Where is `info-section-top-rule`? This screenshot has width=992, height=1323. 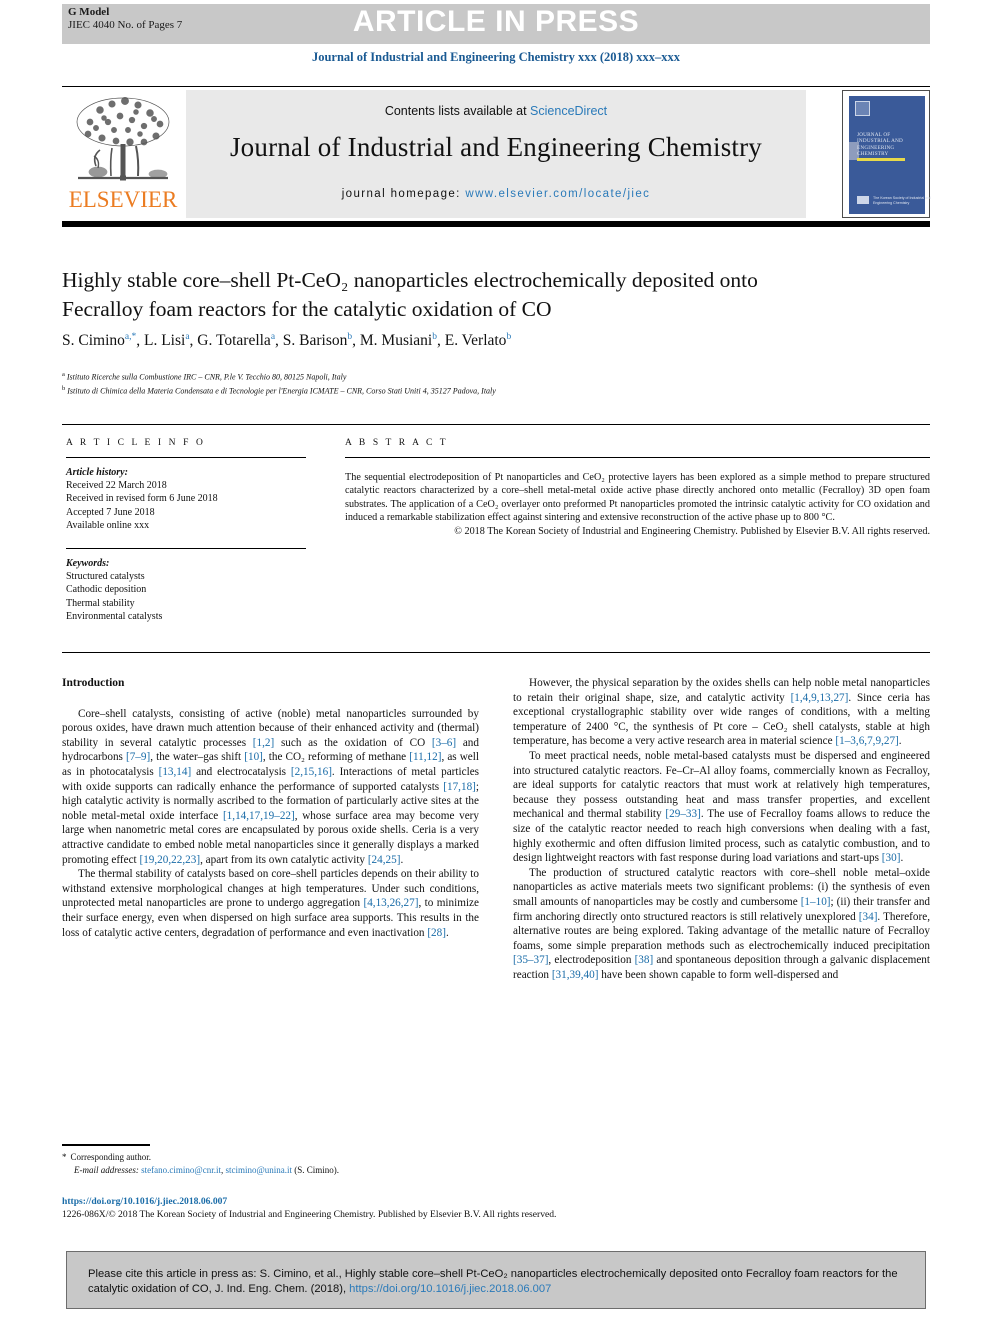
info-section-top-rule is located at coordinates (496, 424).